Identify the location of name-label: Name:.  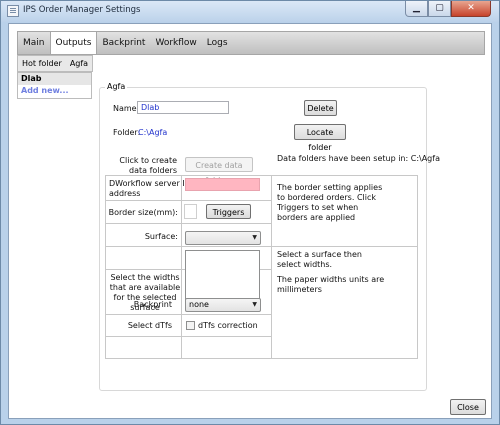
(126, 108).